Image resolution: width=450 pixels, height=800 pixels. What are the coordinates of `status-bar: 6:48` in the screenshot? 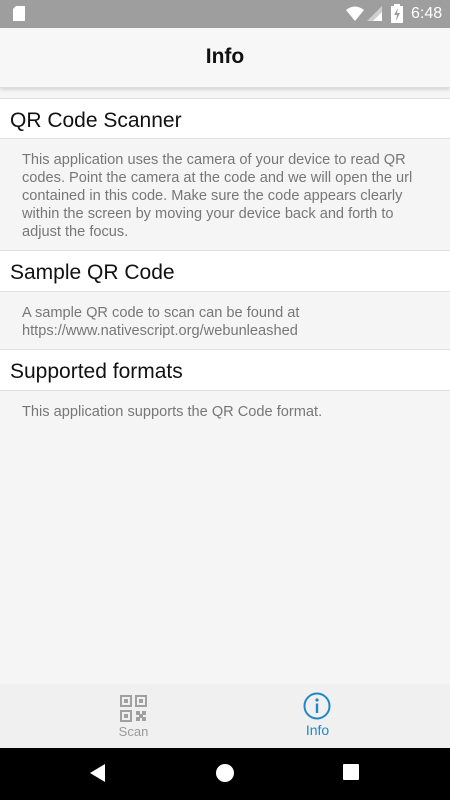 It's located at (225, 14).